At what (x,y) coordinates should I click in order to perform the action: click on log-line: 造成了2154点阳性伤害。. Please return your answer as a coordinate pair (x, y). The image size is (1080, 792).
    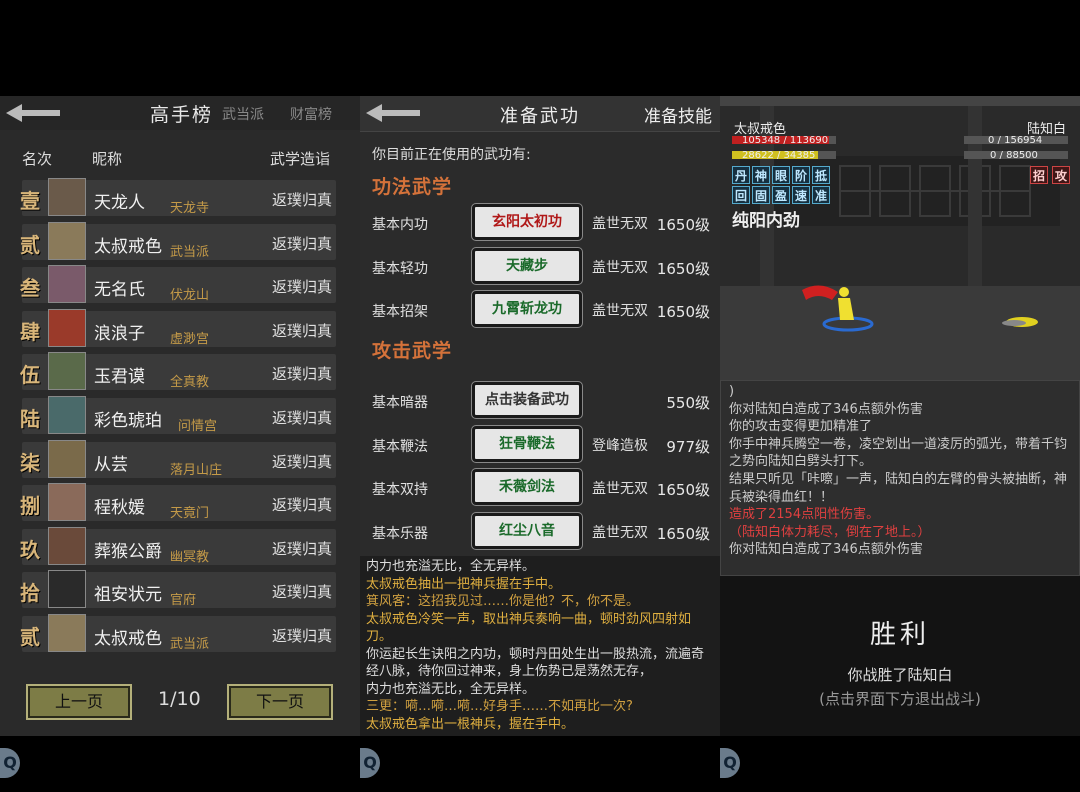
    Looking at the image, I should click on (804, 515).